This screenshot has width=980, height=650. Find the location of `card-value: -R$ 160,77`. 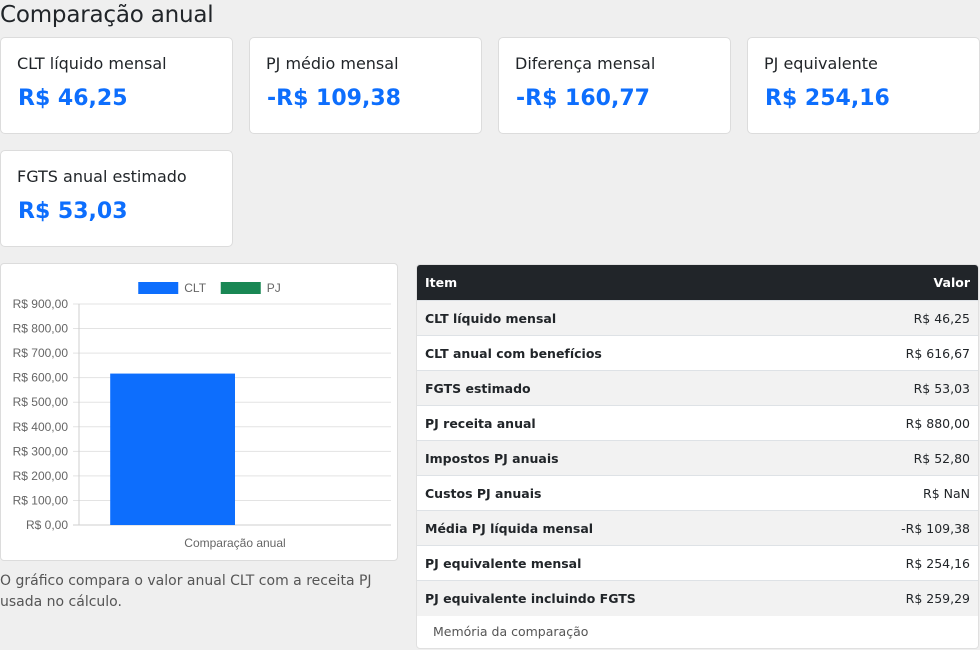

card-value: -R$ 160,77 is located at coordinates (583, 98).